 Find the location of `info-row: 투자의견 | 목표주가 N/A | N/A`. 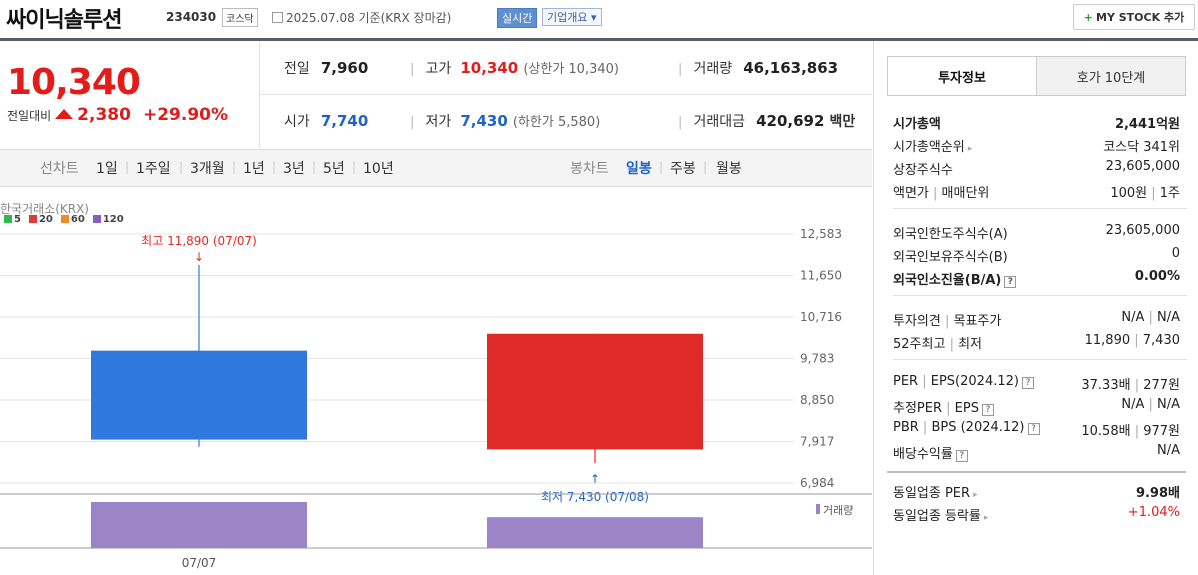

info-row: 투자의견 | 목표주가 N/A | N/A is located at coordinates (1036, 319).